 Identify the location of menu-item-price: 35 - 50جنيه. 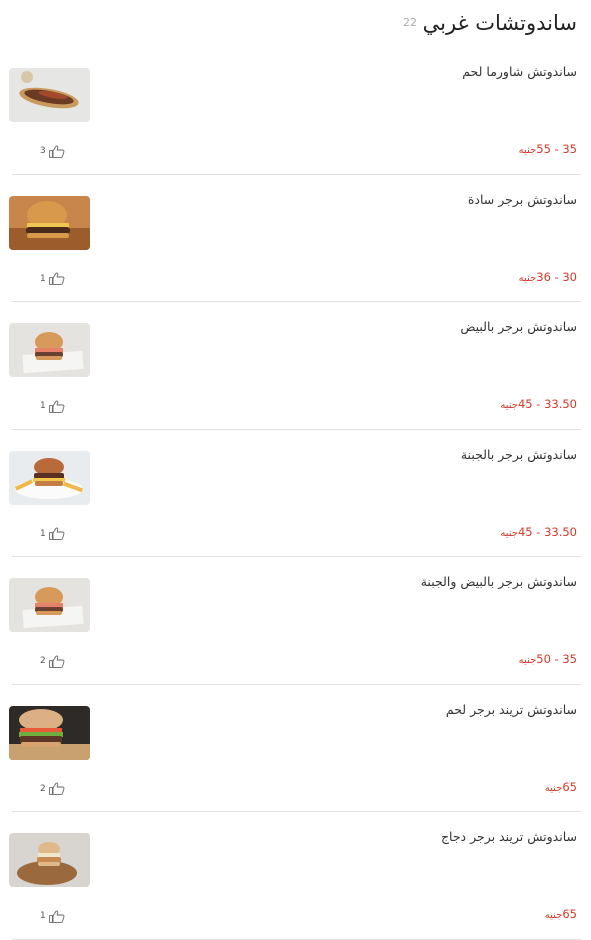
(548, 659).